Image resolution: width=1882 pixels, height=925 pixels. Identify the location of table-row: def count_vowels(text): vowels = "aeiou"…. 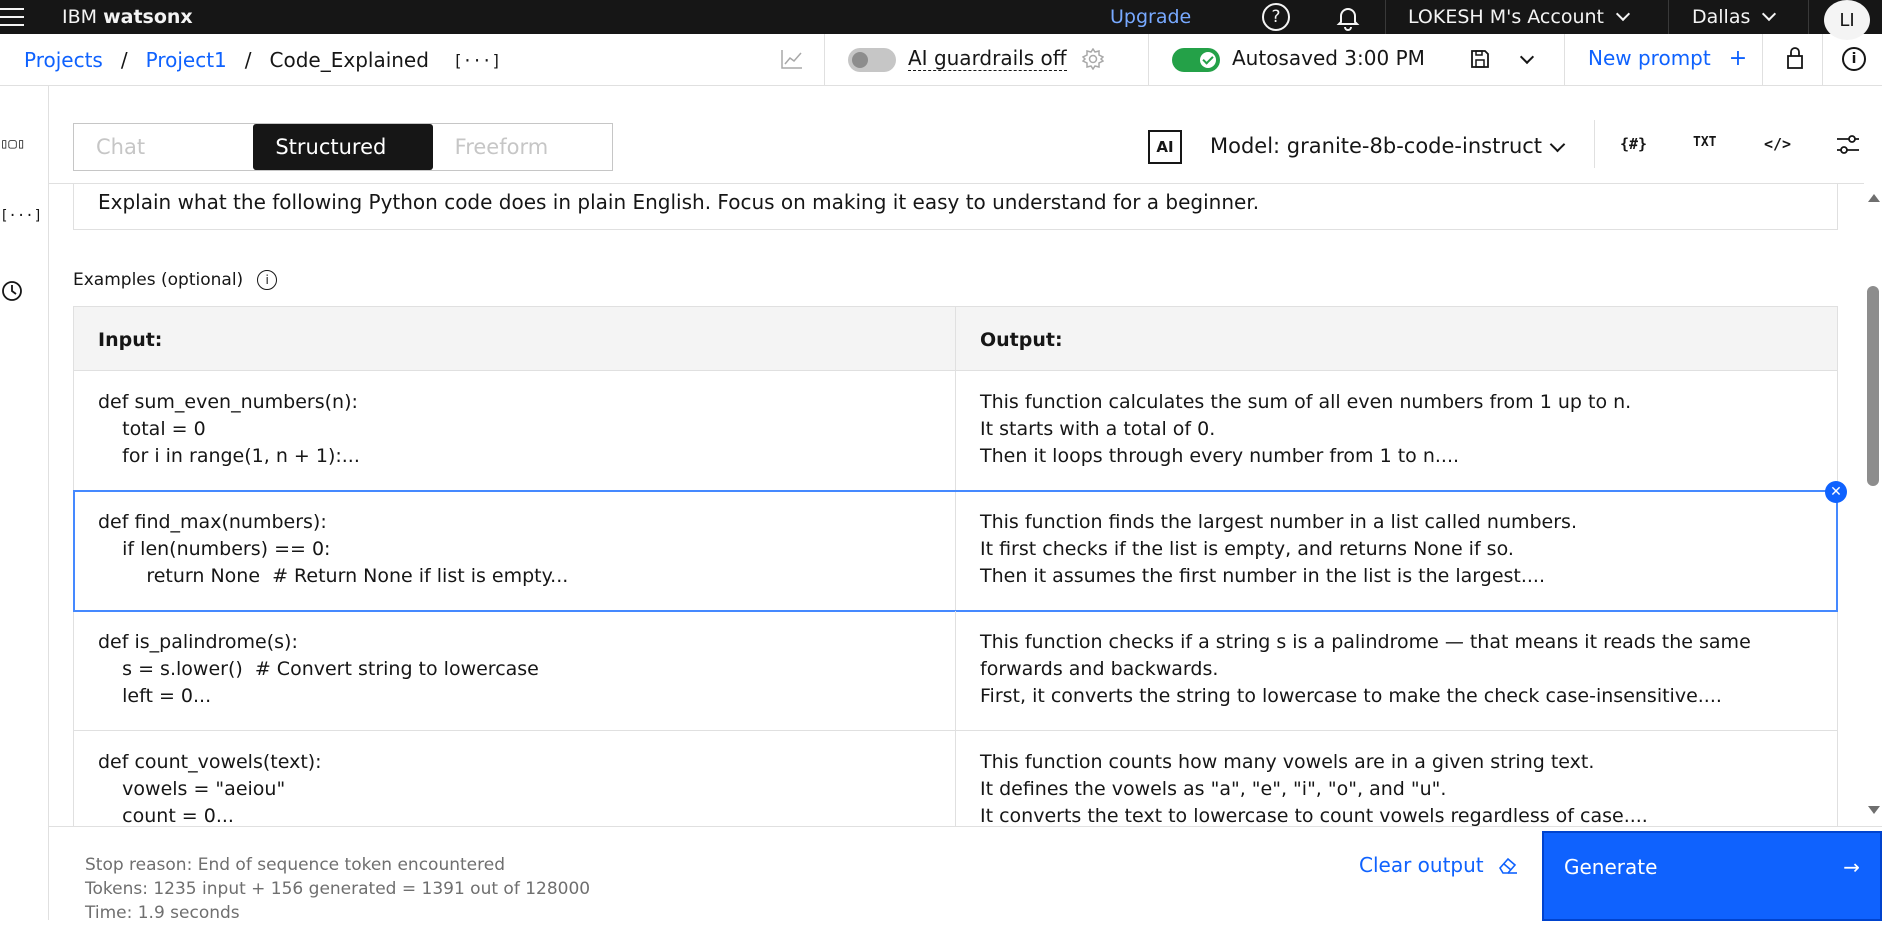
(955, 778).